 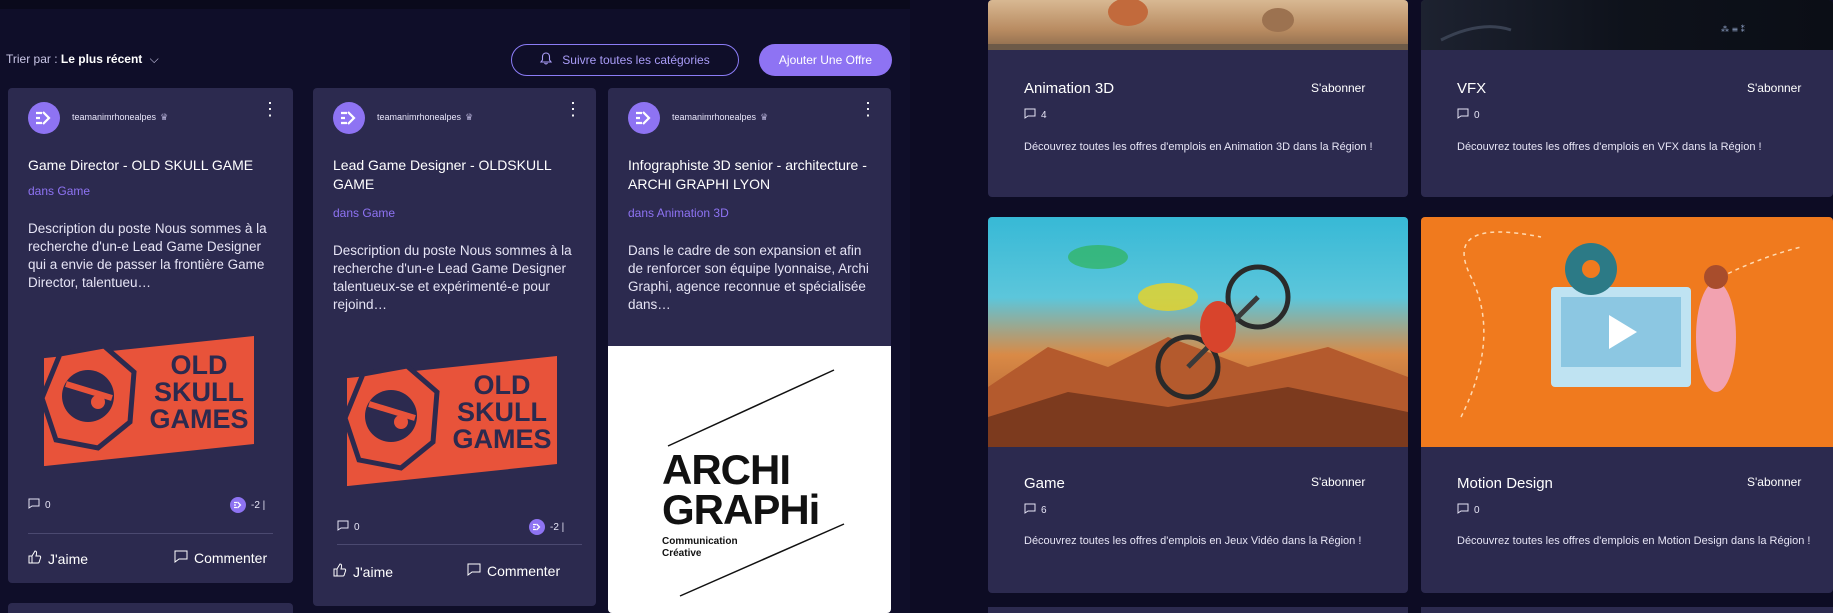 I want to click on follow-all-categories-button: Suivre toutes les catégories, so click(x=625, y=60).